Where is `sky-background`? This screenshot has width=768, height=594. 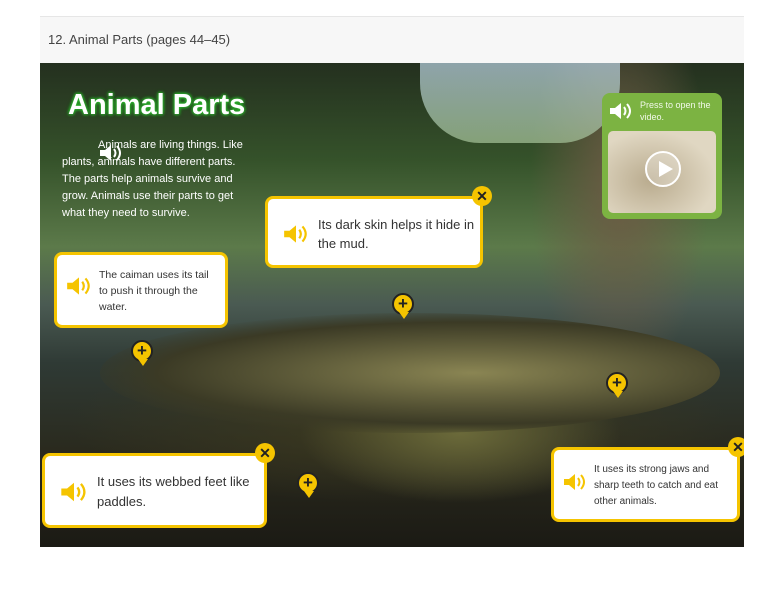
sky-background is located at coordinates (520, 103).